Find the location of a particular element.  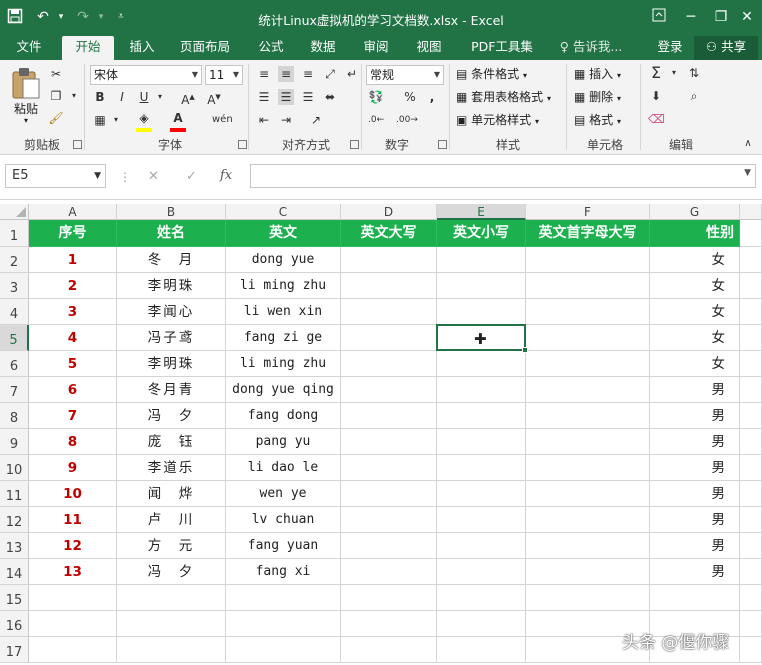

column-header-g: G is located at coordinates (695, 212).